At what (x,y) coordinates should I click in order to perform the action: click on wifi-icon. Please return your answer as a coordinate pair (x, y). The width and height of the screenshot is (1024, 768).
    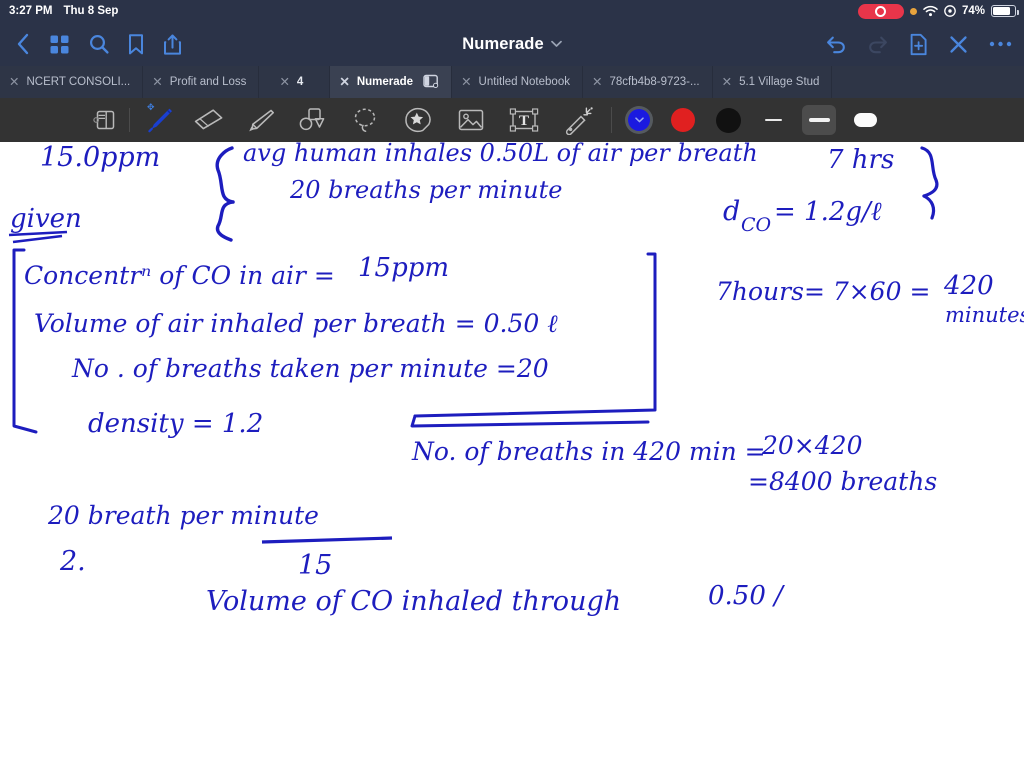
    Looking at the image, I should click on (930, 11).